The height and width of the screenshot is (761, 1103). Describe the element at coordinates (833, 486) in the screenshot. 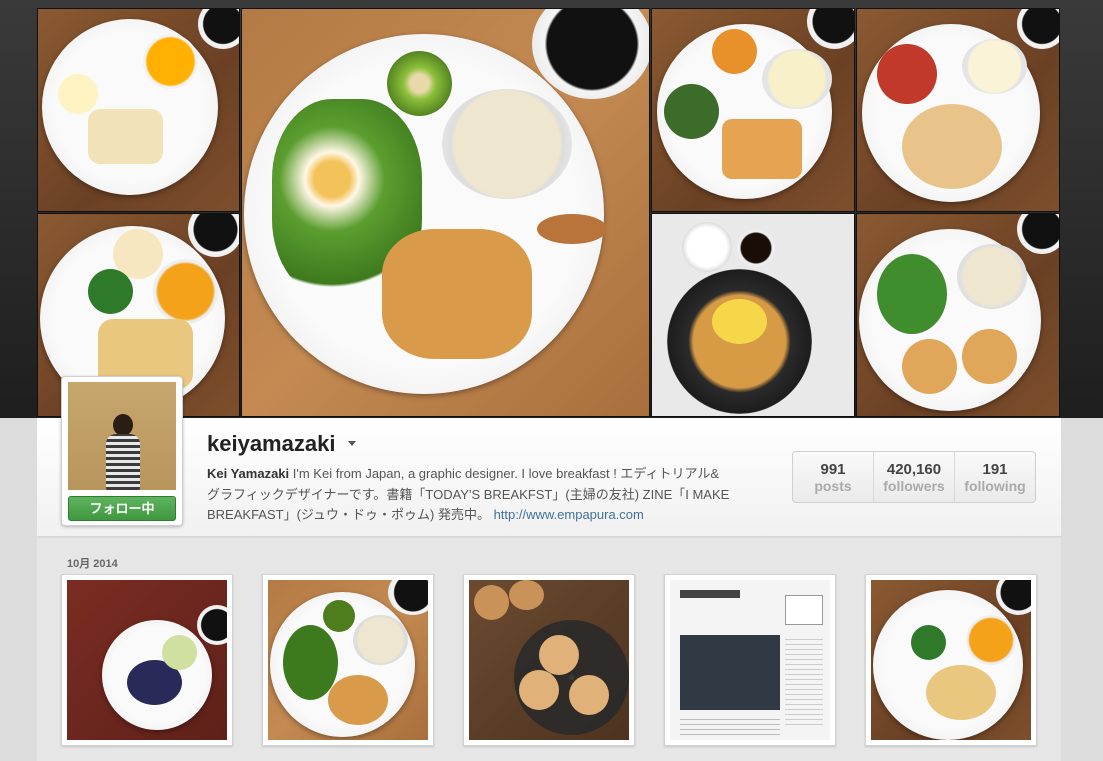

I see `stat-label: posts` at that location.